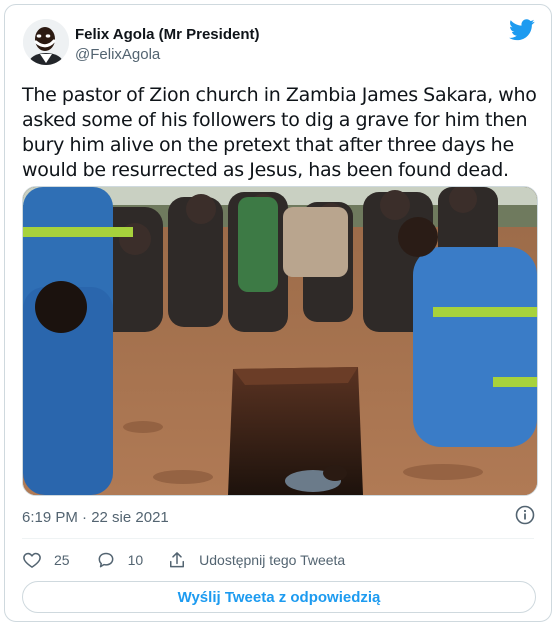 The image size is (558, 628). What do you see at coordinates (177, 560) in the screenshot?
I see `share-upload-icon` at bounding box center [177, 560].